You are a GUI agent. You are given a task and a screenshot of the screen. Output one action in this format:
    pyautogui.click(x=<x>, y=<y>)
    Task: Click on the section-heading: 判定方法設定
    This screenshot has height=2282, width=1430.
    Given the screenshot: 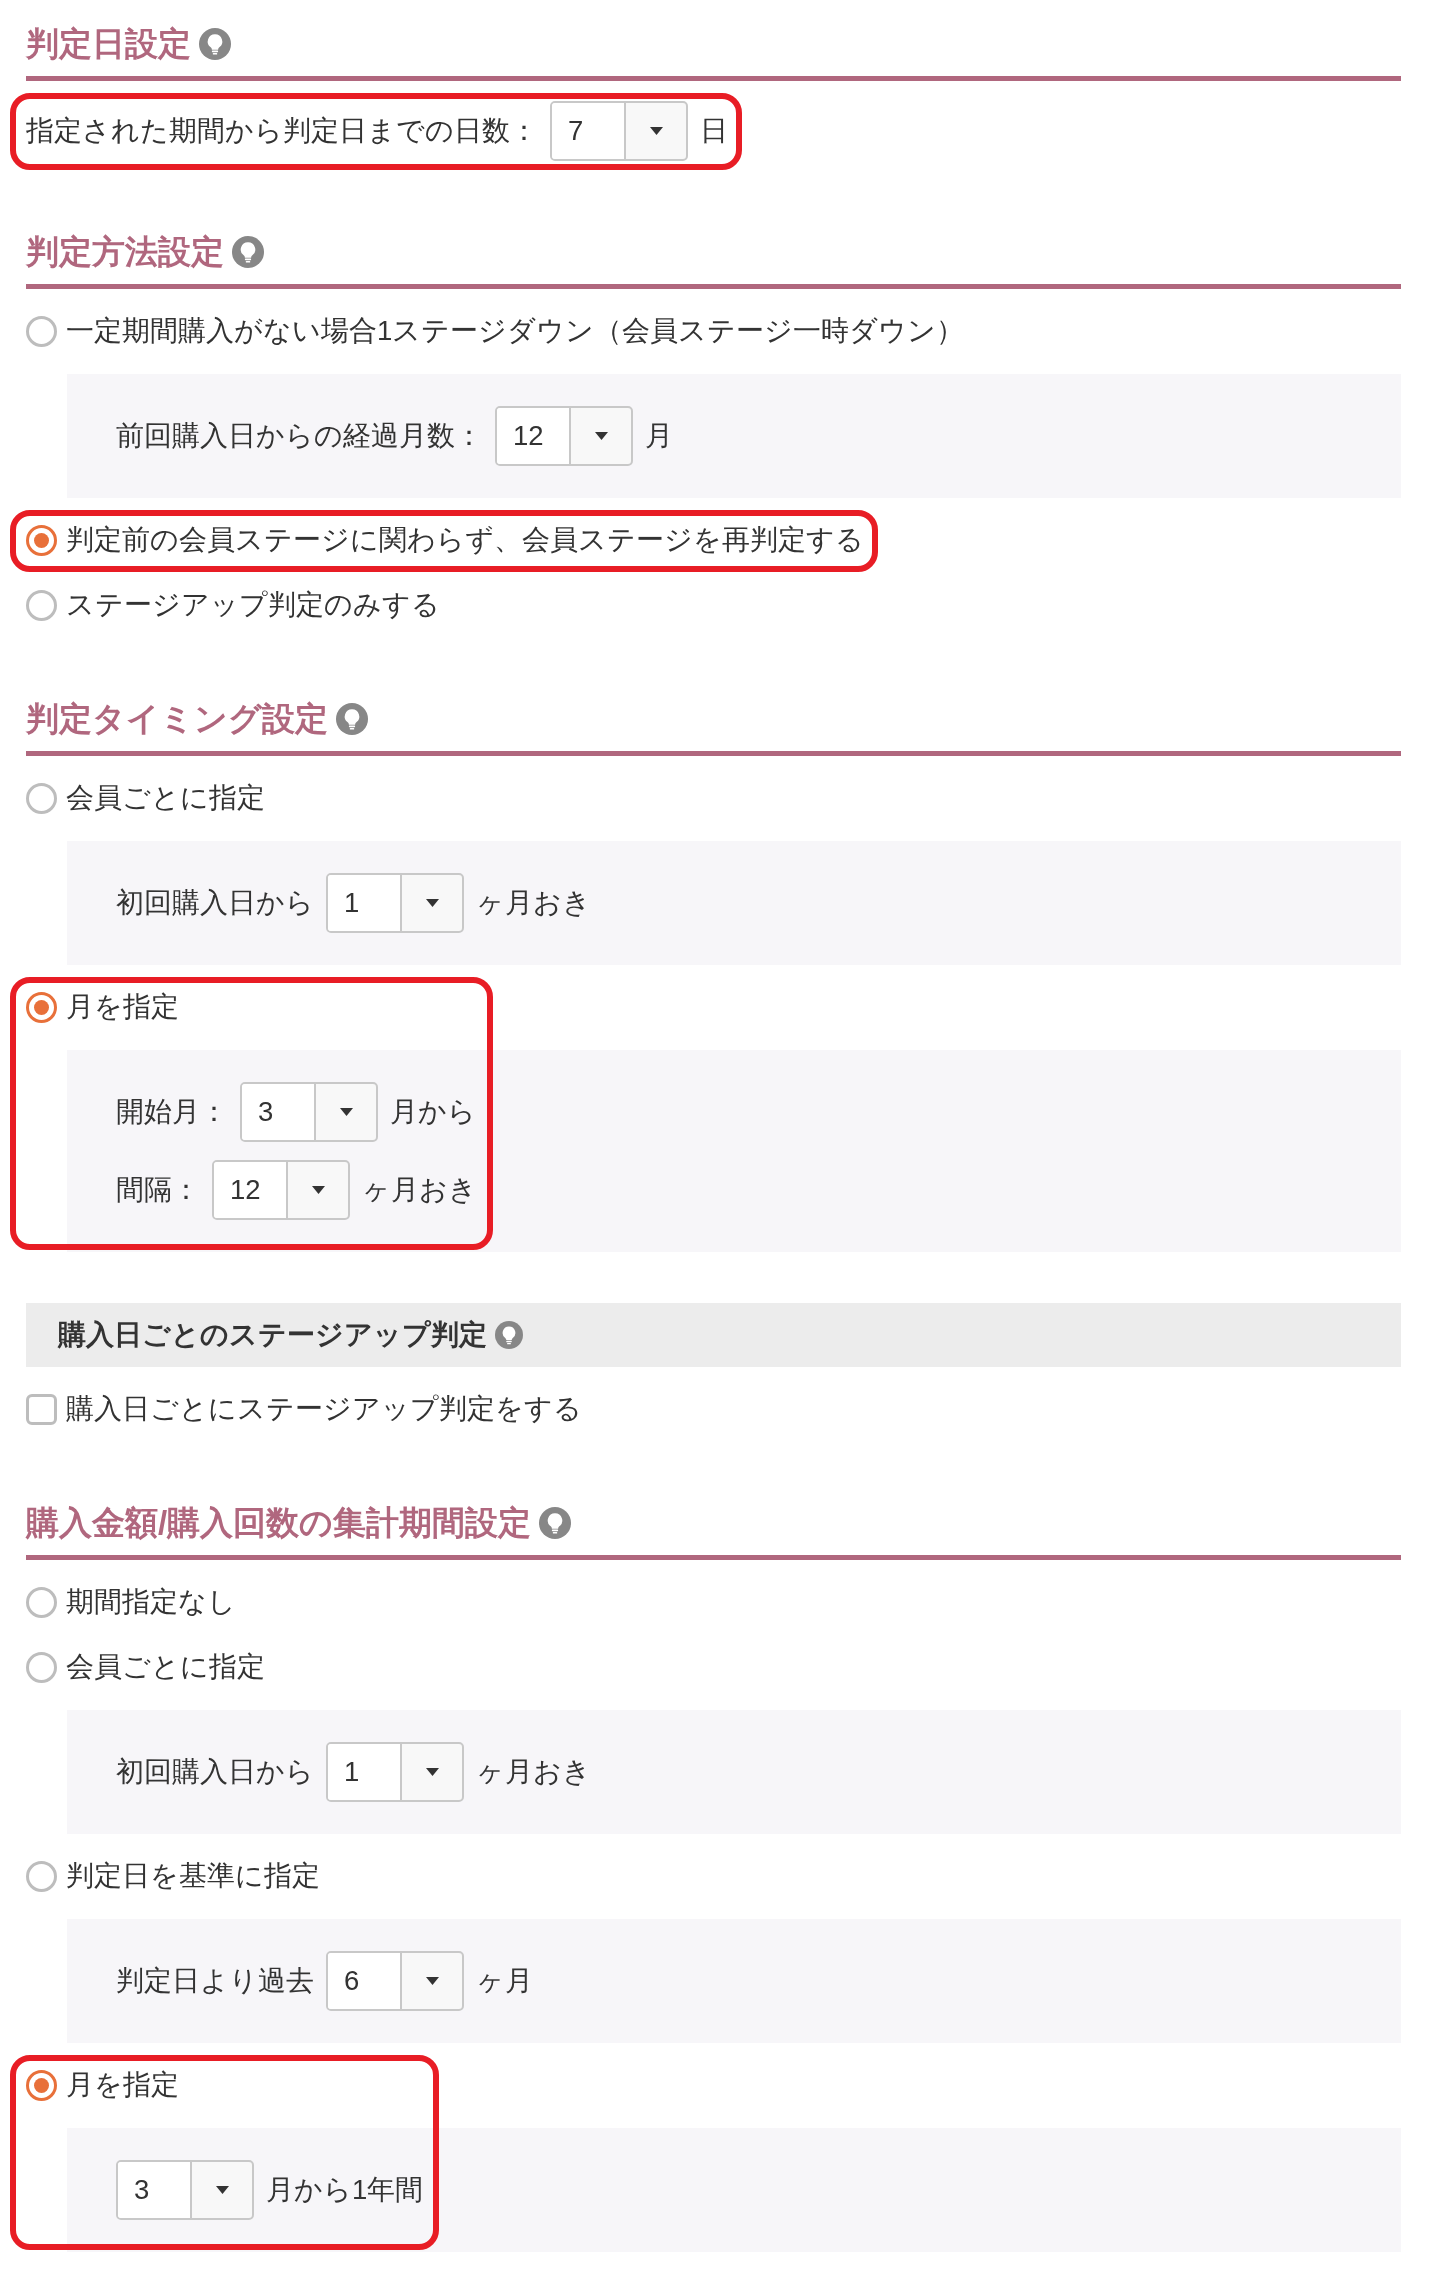 What is the action you would take?
    pyautogui.click(x=125, y=252)
    